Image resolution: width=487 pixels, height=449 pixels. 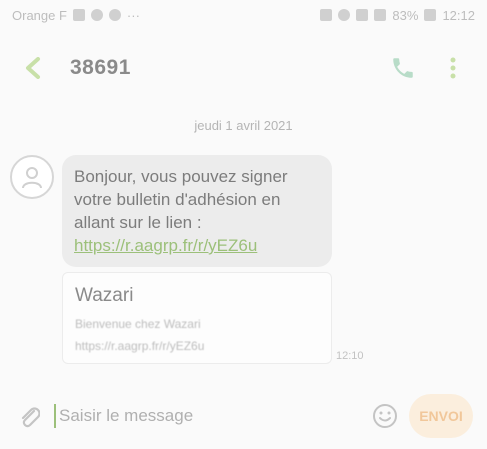 What do you see at coordinates (362, 15) in the screenshot?
I see `wifi-icon` at bounding box center [362, 15].